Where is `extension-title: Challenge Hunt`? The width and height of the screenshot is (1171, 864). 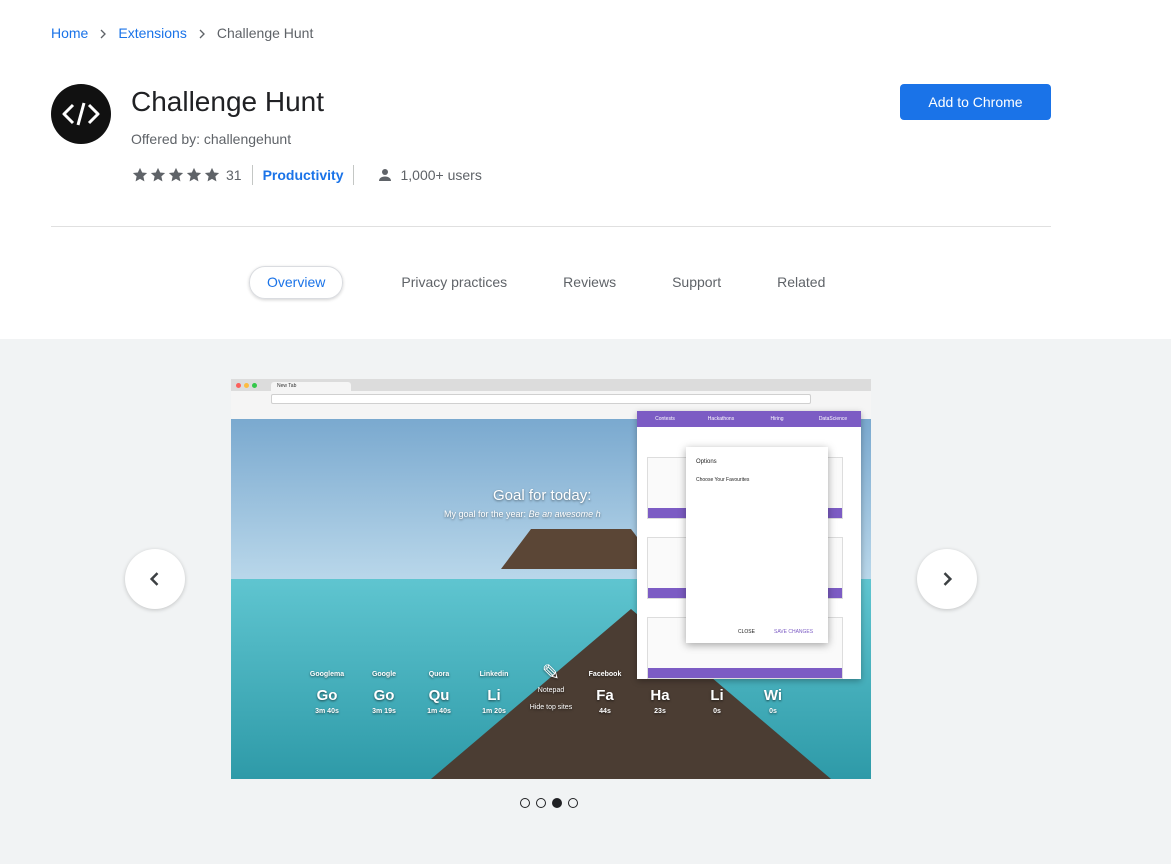
extension-title: Challenge Hunt is located at coordinates (228, 101).